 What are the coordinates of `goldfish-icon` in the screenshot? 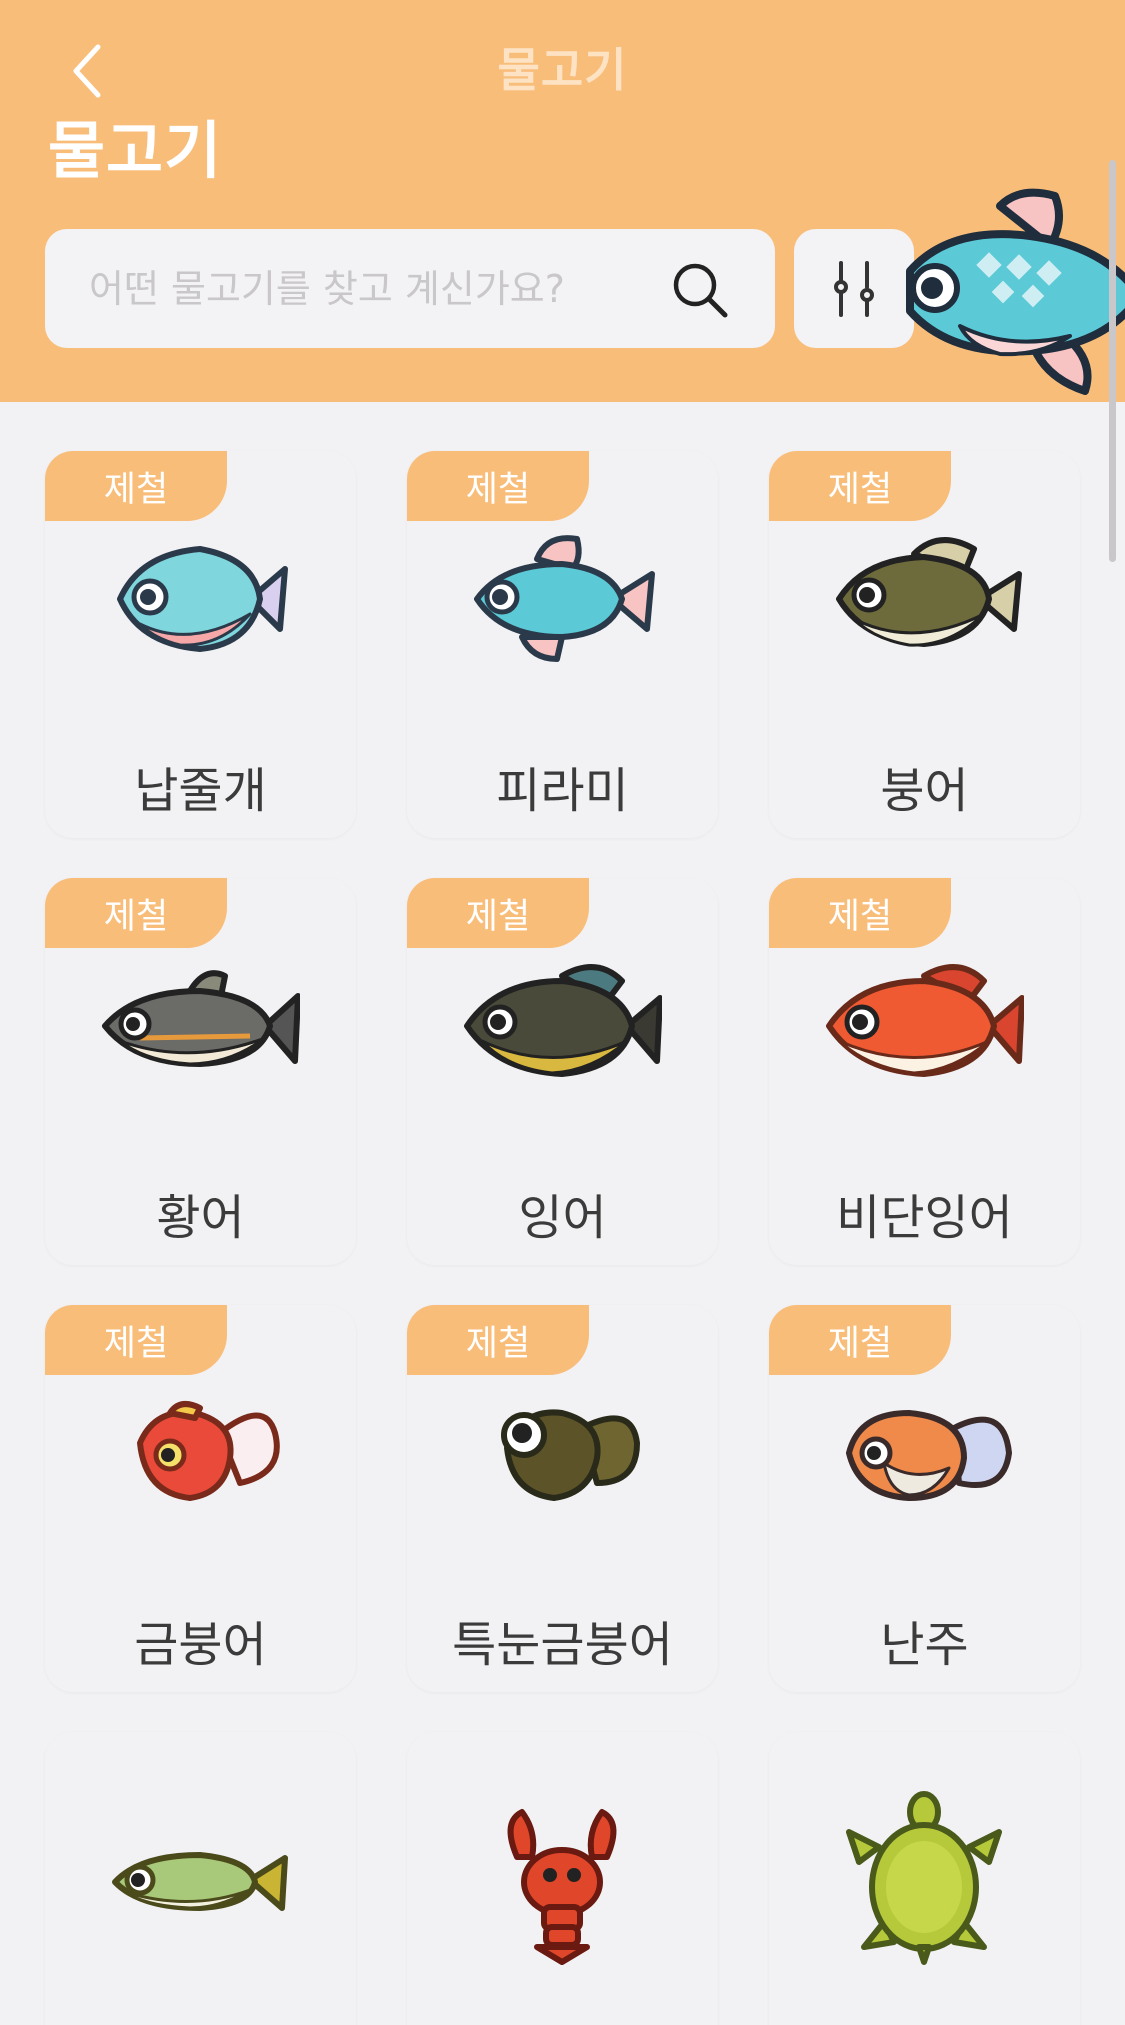 It's located at (208, 1451).